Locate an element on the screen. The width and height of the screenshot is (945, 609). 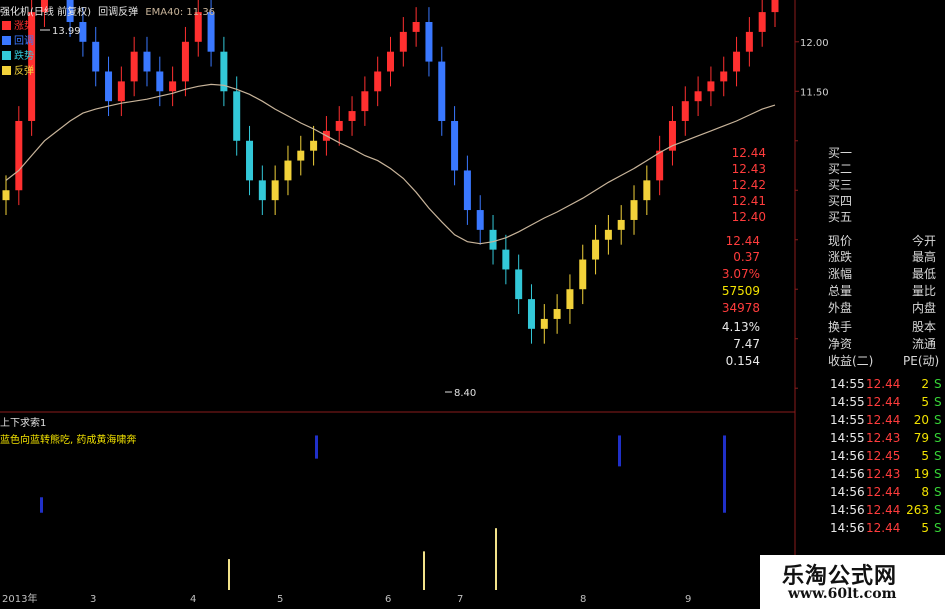
indicator-subtitle-b: 药成黄海啸奔 is located at coordinates (106, 440).